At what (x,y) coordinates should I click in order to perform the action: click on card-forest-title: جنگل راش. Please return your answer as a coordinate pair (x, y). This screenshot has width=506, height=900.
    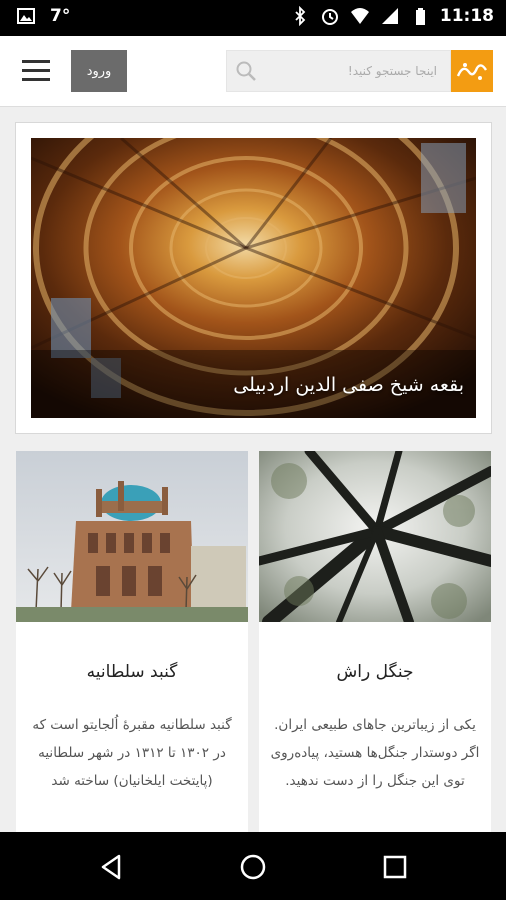
    Looking at the image, I should click on (375, 672).